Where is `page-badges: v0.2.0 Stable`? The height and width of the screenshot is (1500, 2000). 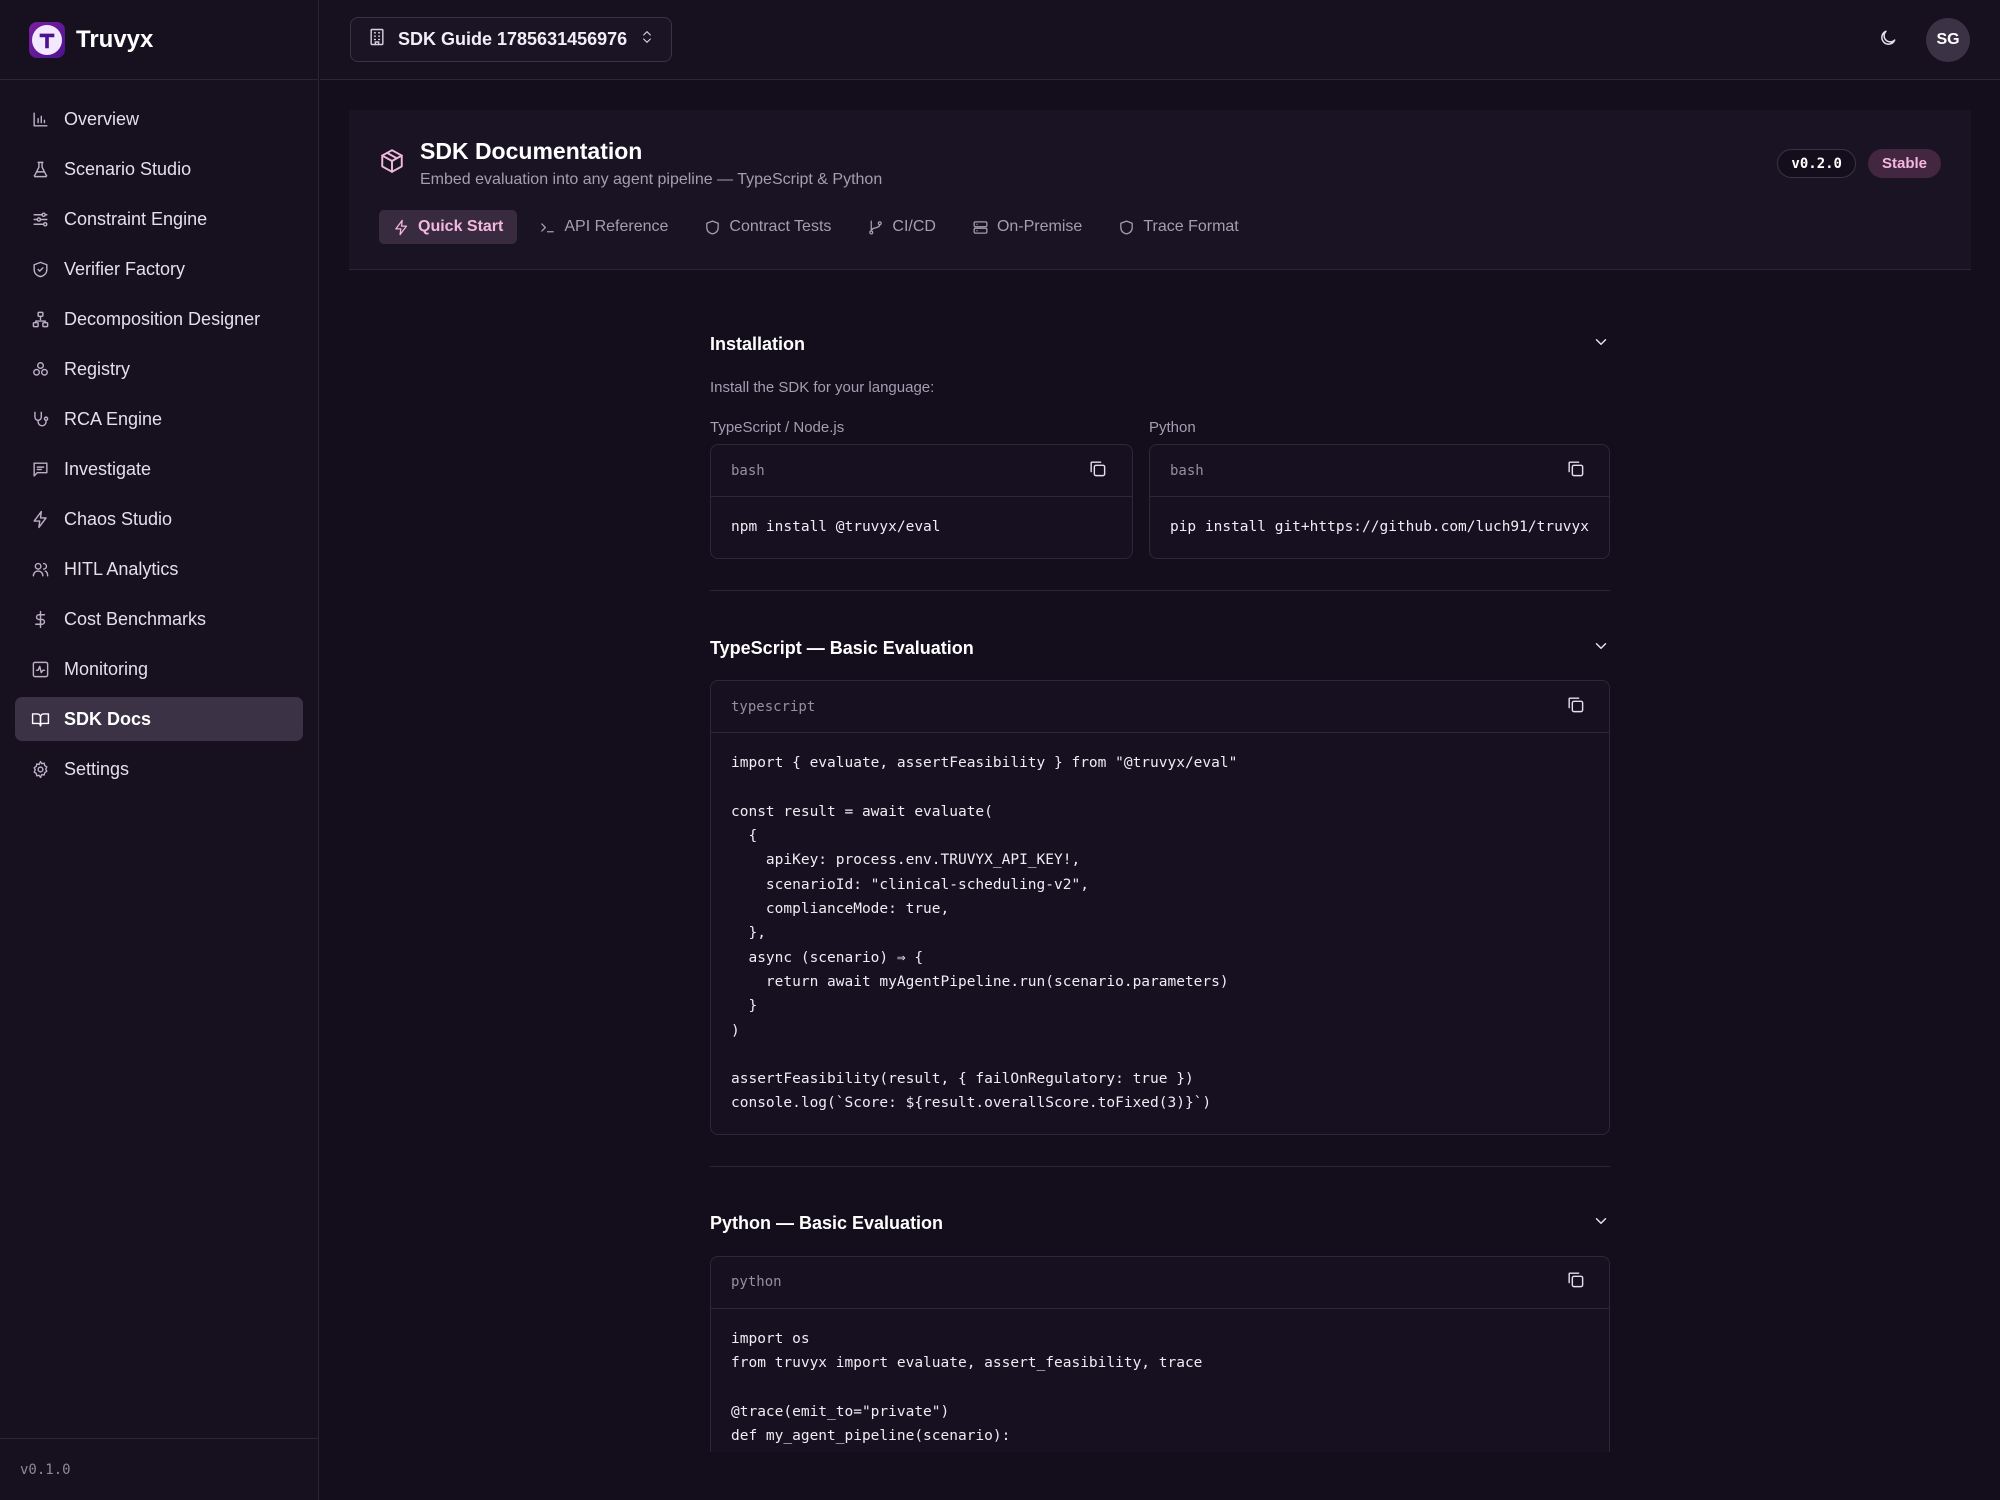 page-badges: v0.2.0 Stable is located at coordinates (1859, 163).